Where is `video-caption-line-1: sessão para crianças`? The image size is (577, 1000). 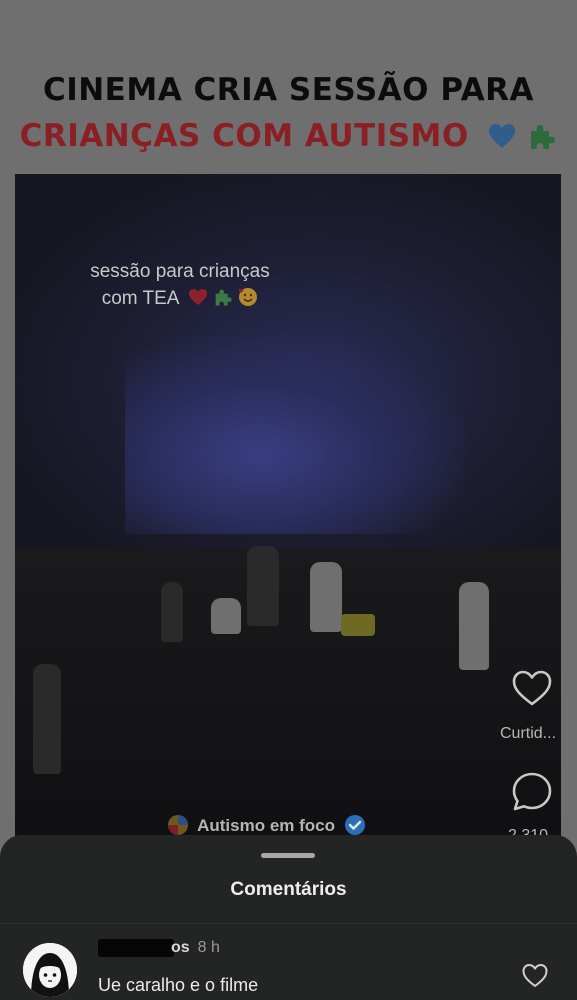
video-caption-line-1: sessão para crianças is located at coordinates (180, 271).